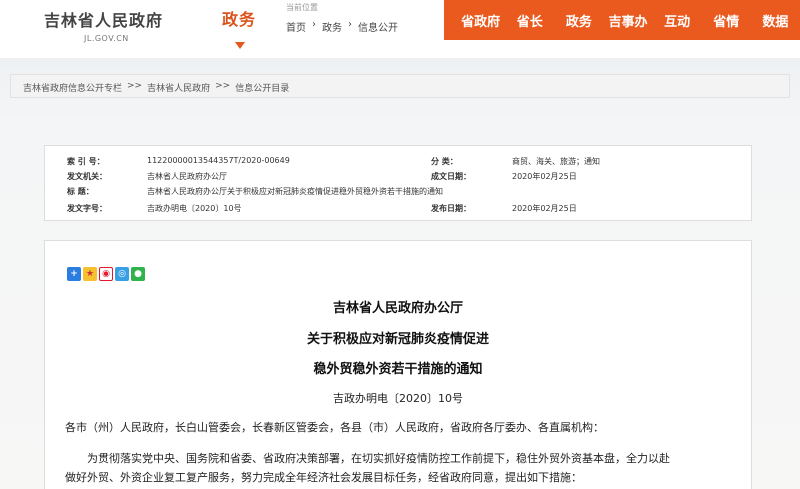  What do you see at coordinates (775, 20) in the screenshot?
I see `nav-item-data: 数据` at bounding box center [775, 20].